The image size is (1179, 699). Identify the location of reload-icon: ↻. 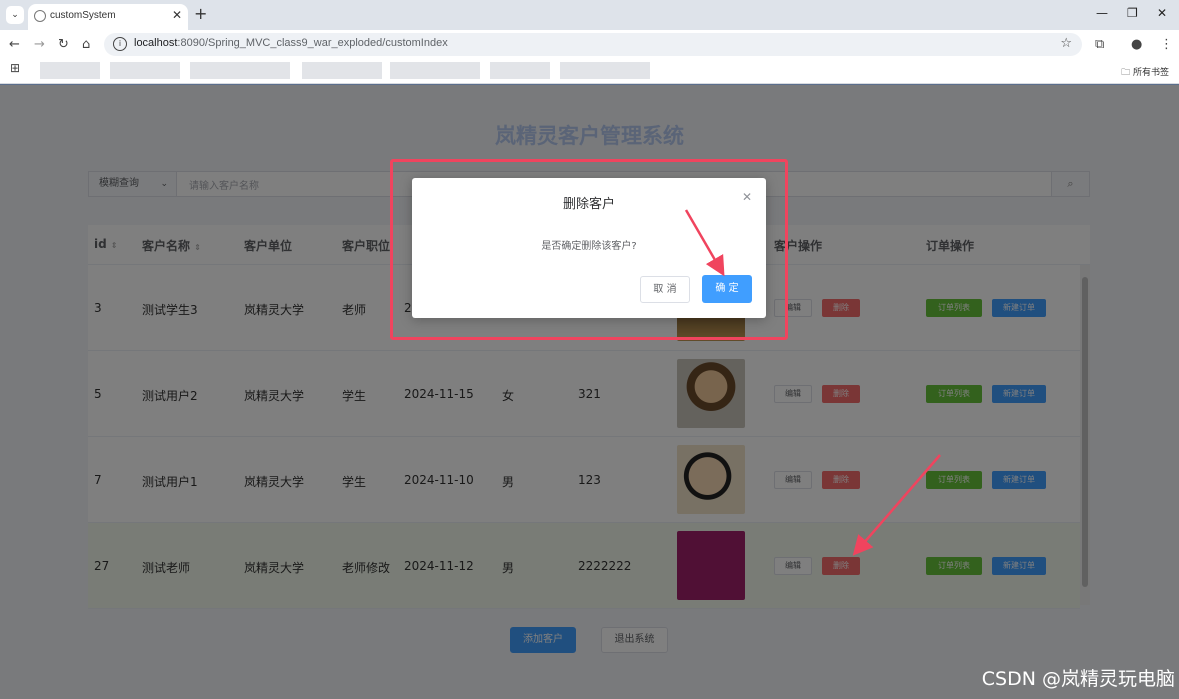
(63, 44).